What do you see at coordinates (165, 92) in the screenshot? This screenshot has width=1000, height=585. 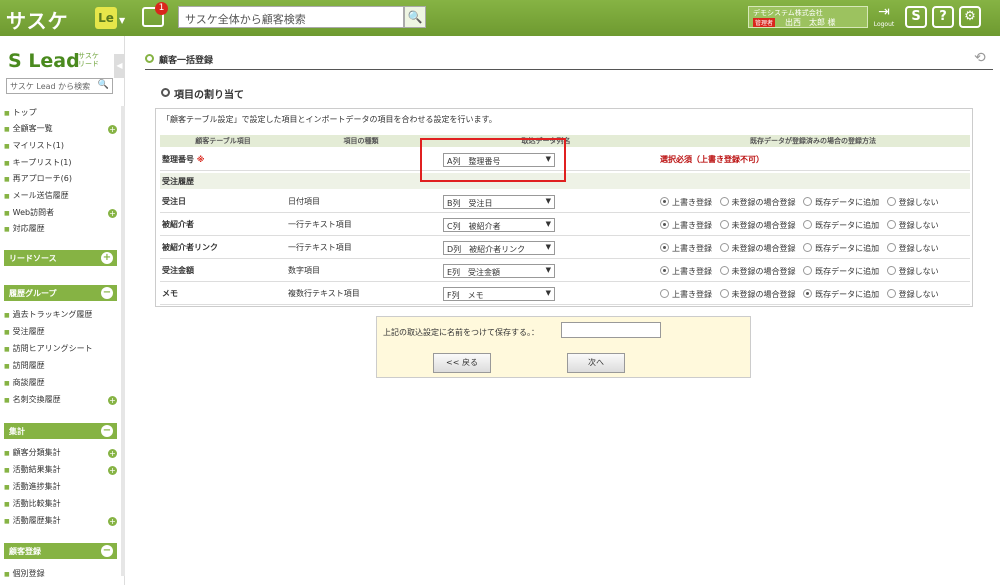 I see `section-bullet-icon` at bounding box center [165, 92].